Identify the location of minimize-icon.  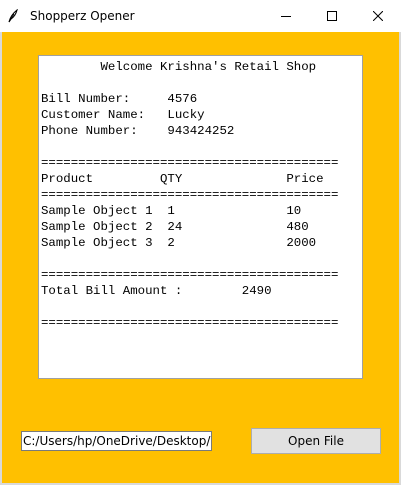
(286, 16).